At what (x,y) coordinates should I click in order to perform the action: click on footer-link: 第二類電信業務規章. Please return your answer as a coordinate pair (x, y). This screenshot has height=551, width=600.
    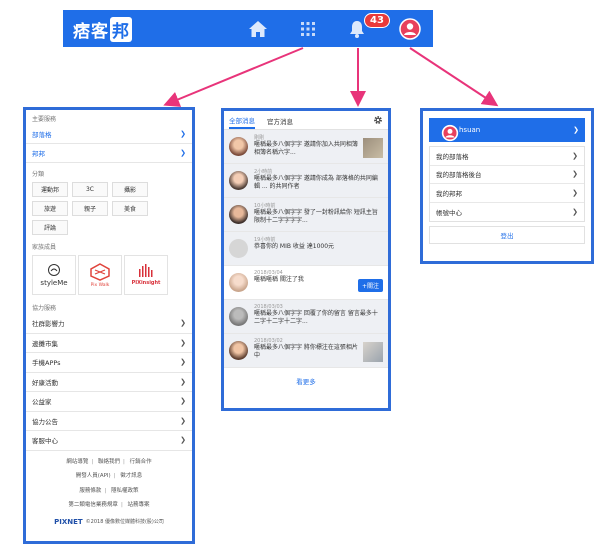
    Looking at the image, I should click on (93, 505).